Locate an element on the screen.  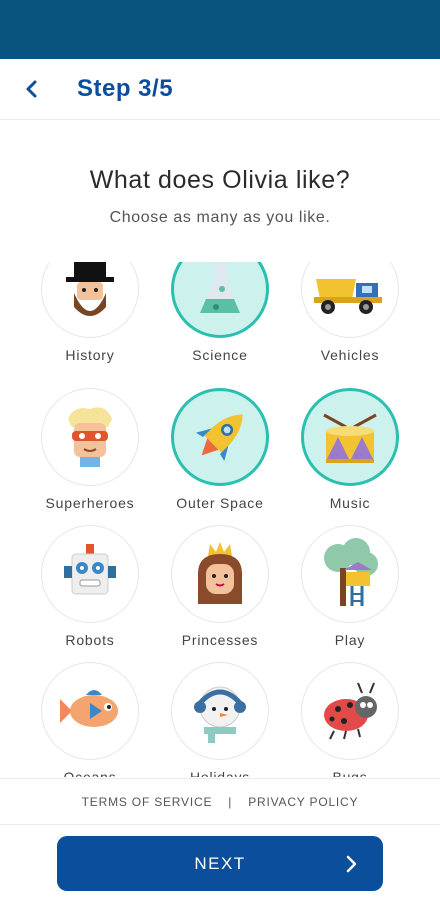
next-button: NEXT is located at coordinates (220, 863).